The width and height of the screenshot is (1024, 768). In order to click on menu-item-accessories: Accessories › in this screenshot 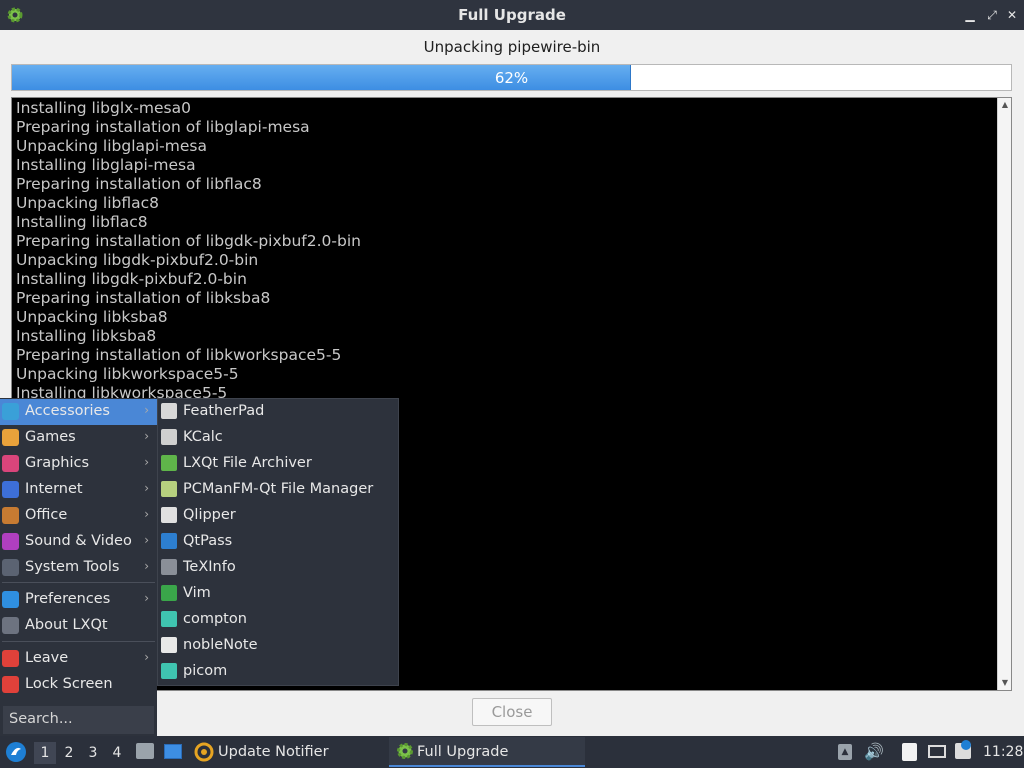, I will do `click(78, 412)`.